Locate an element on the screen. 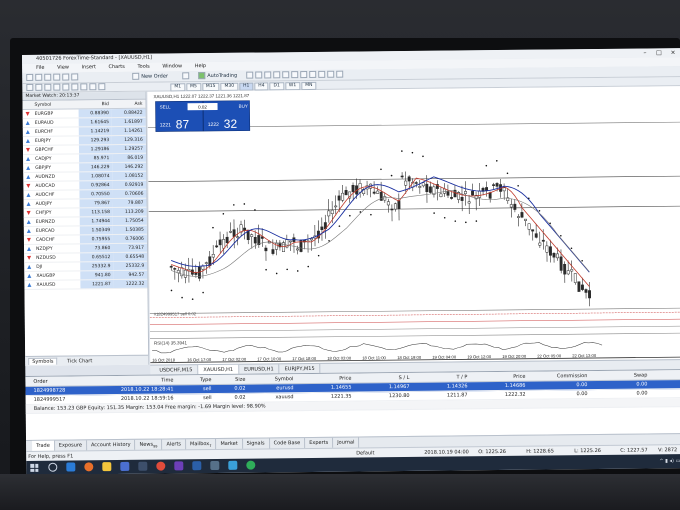 Image resolution: width=680 pixels, height=510 pixels. th-order: Order is located at coordinates (65, 381).